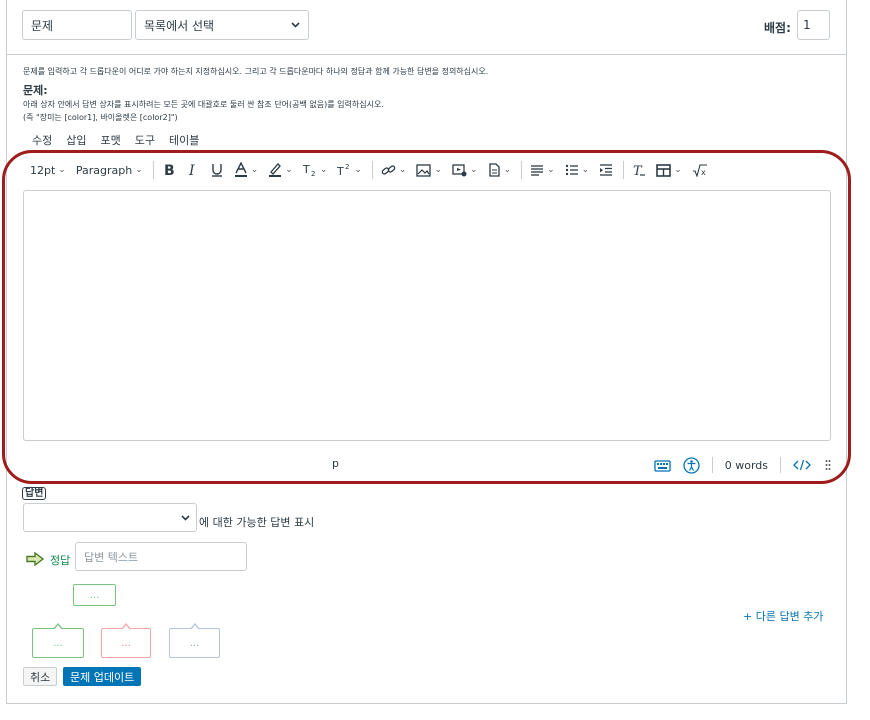  Describe the element at coordinates (777, 28) in the screenshot. I see `points-label: 배점:` at that location.